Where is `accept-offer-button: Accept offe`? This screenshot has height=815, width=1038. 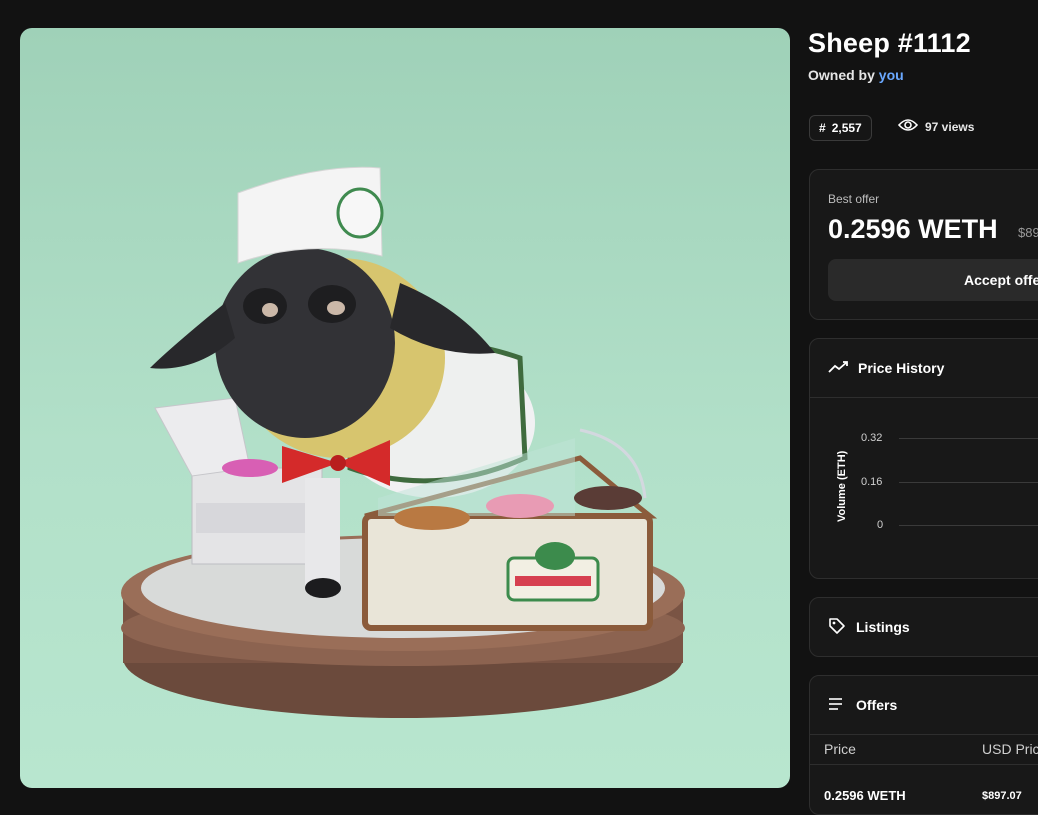 accept-offer-button: Accept offe is located at coordinates (933, 280).